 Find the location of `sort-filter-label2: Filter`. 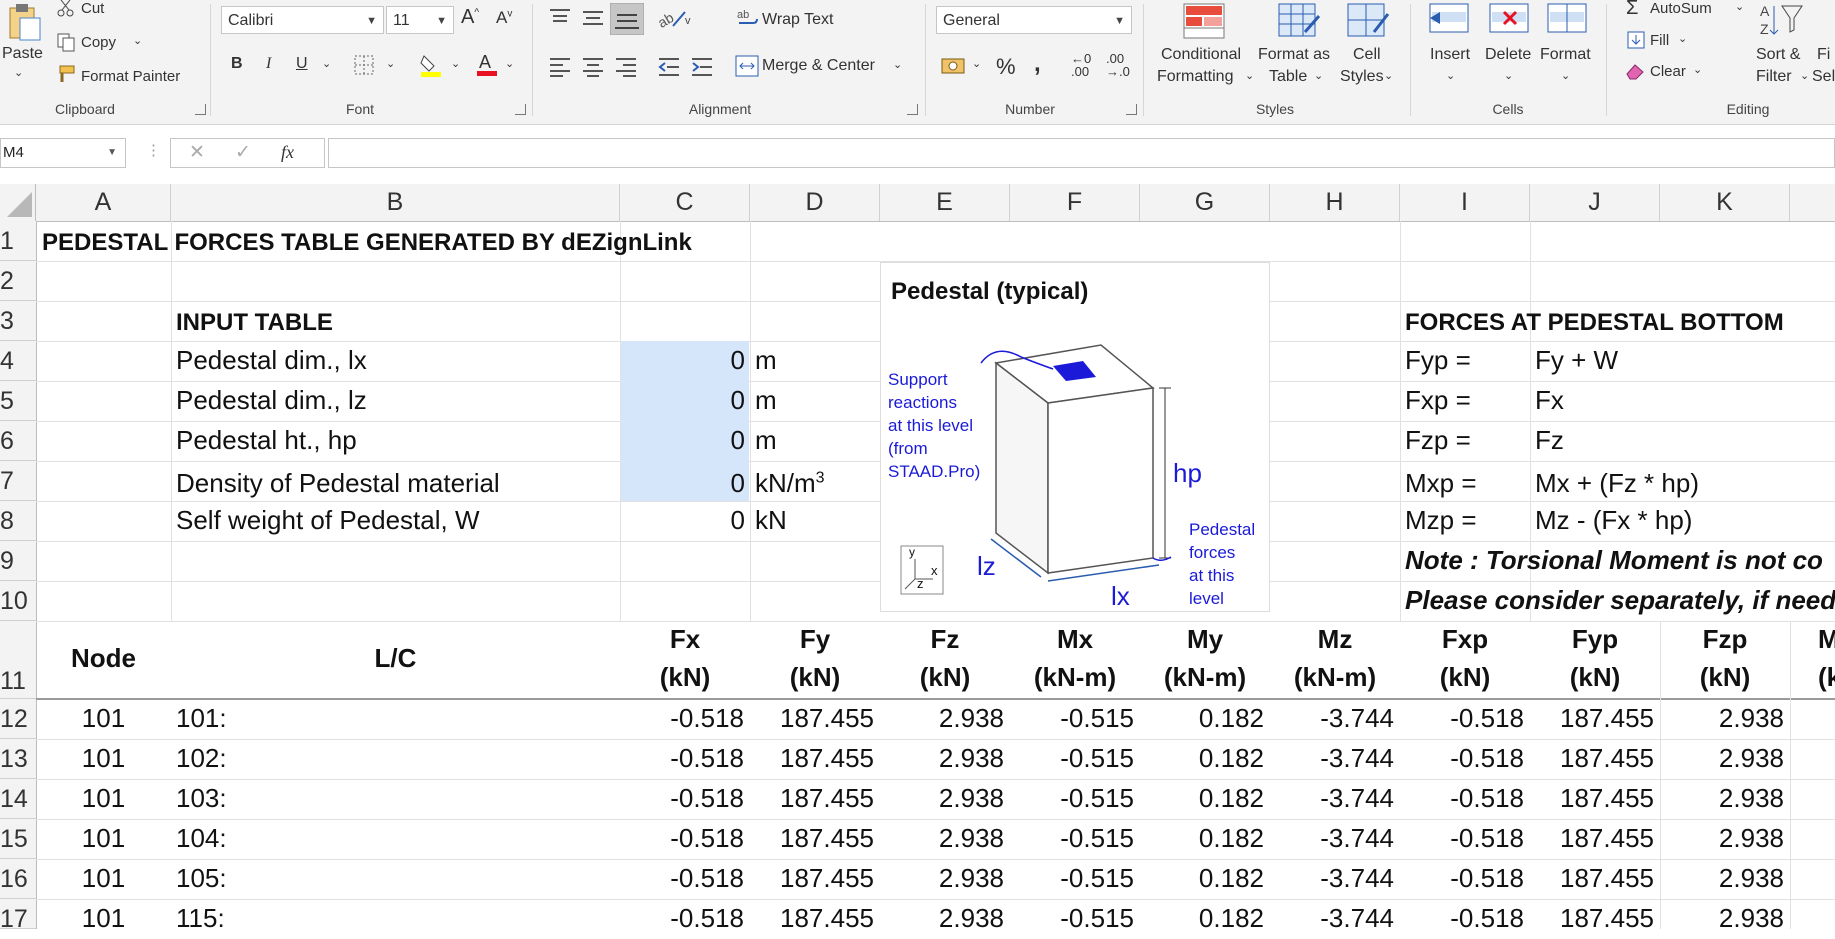

sort-filter-label2: Filter is located at coordinates (1774, 77).